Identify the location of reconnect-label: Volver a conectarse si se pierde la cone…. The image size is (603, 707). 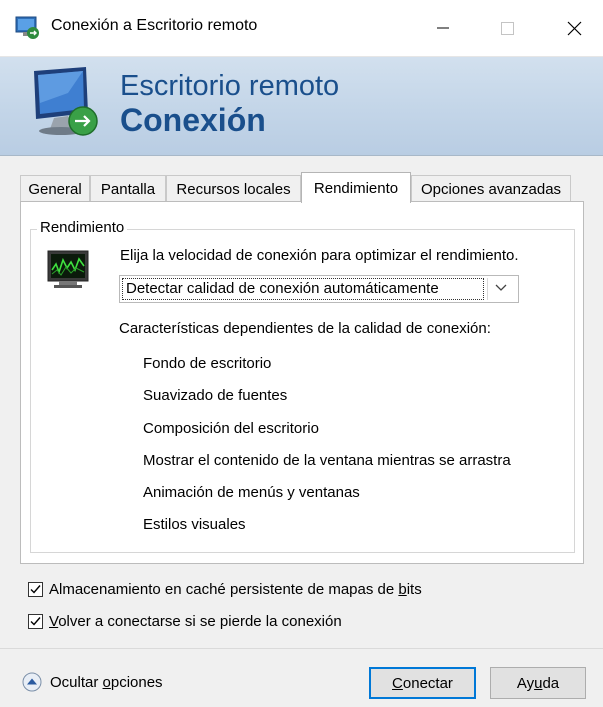
(195, 621).